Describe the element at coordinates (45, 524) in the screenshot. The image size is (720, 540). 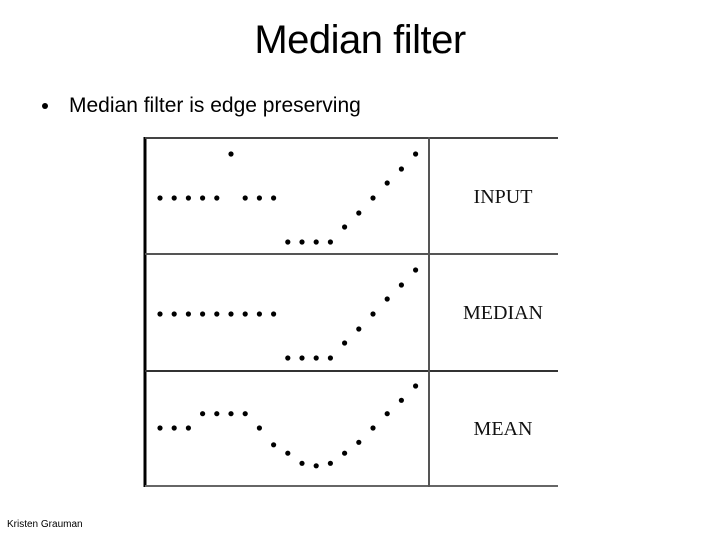
I see `author-credit: Kristen Grauman` at that location.